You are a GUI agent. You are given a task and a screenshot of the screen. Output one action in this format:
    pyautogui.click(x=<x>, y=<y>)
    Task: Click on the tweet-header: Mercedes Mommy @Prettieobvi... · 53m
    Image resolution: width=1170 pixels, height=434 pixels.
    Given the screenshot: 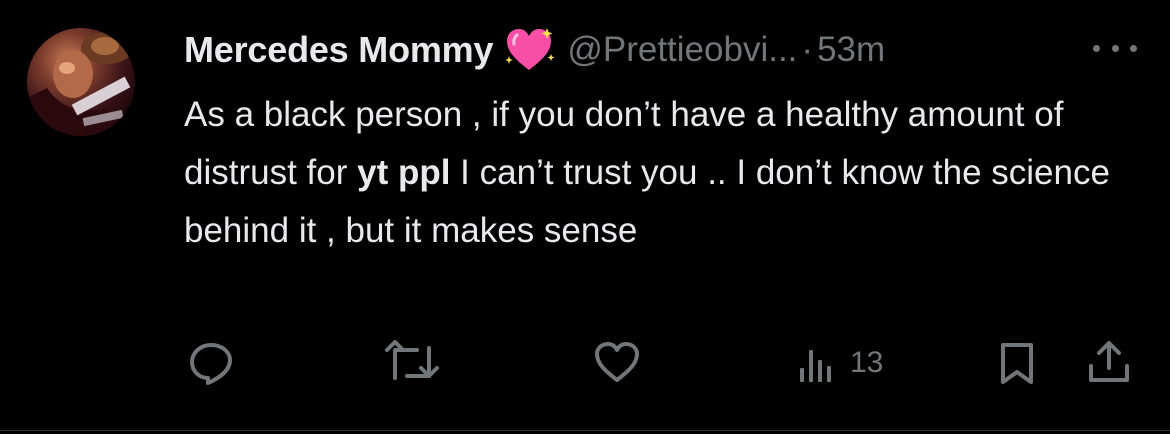 What is the action you would take?
    pyautogui.click(x=534, y=50)
    